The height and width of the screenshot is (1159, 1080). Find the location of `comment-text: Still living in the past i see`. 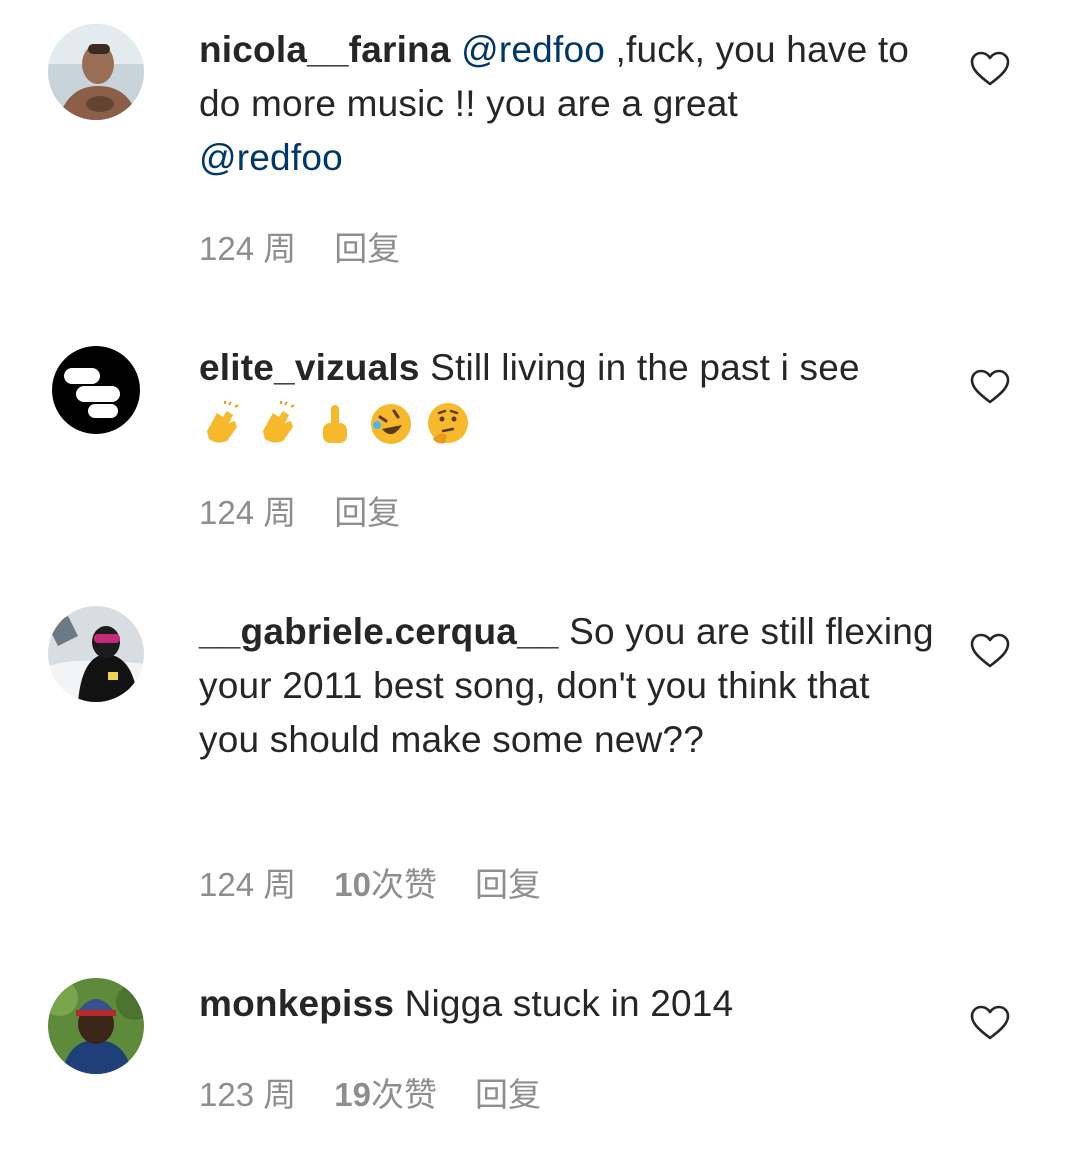

comment-text: Still living in the past i see is located at coordinates (639, 367).